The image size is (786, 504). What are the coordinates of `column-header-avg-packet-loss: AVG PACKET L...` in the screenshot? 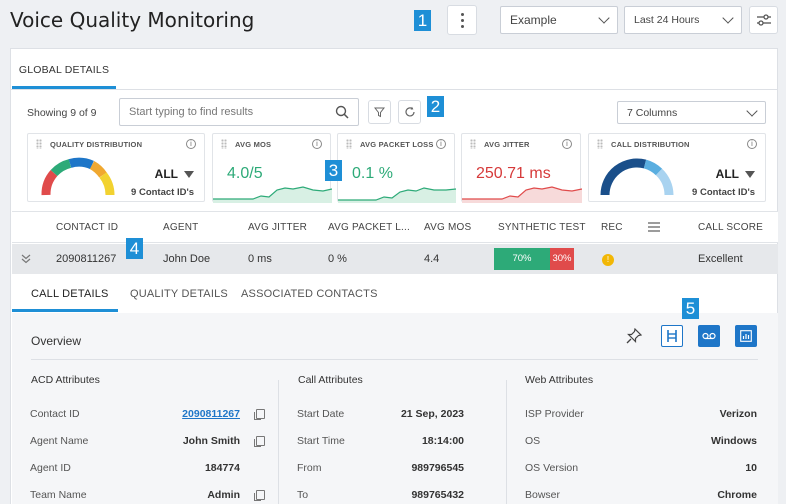 It's located at (369, 227).